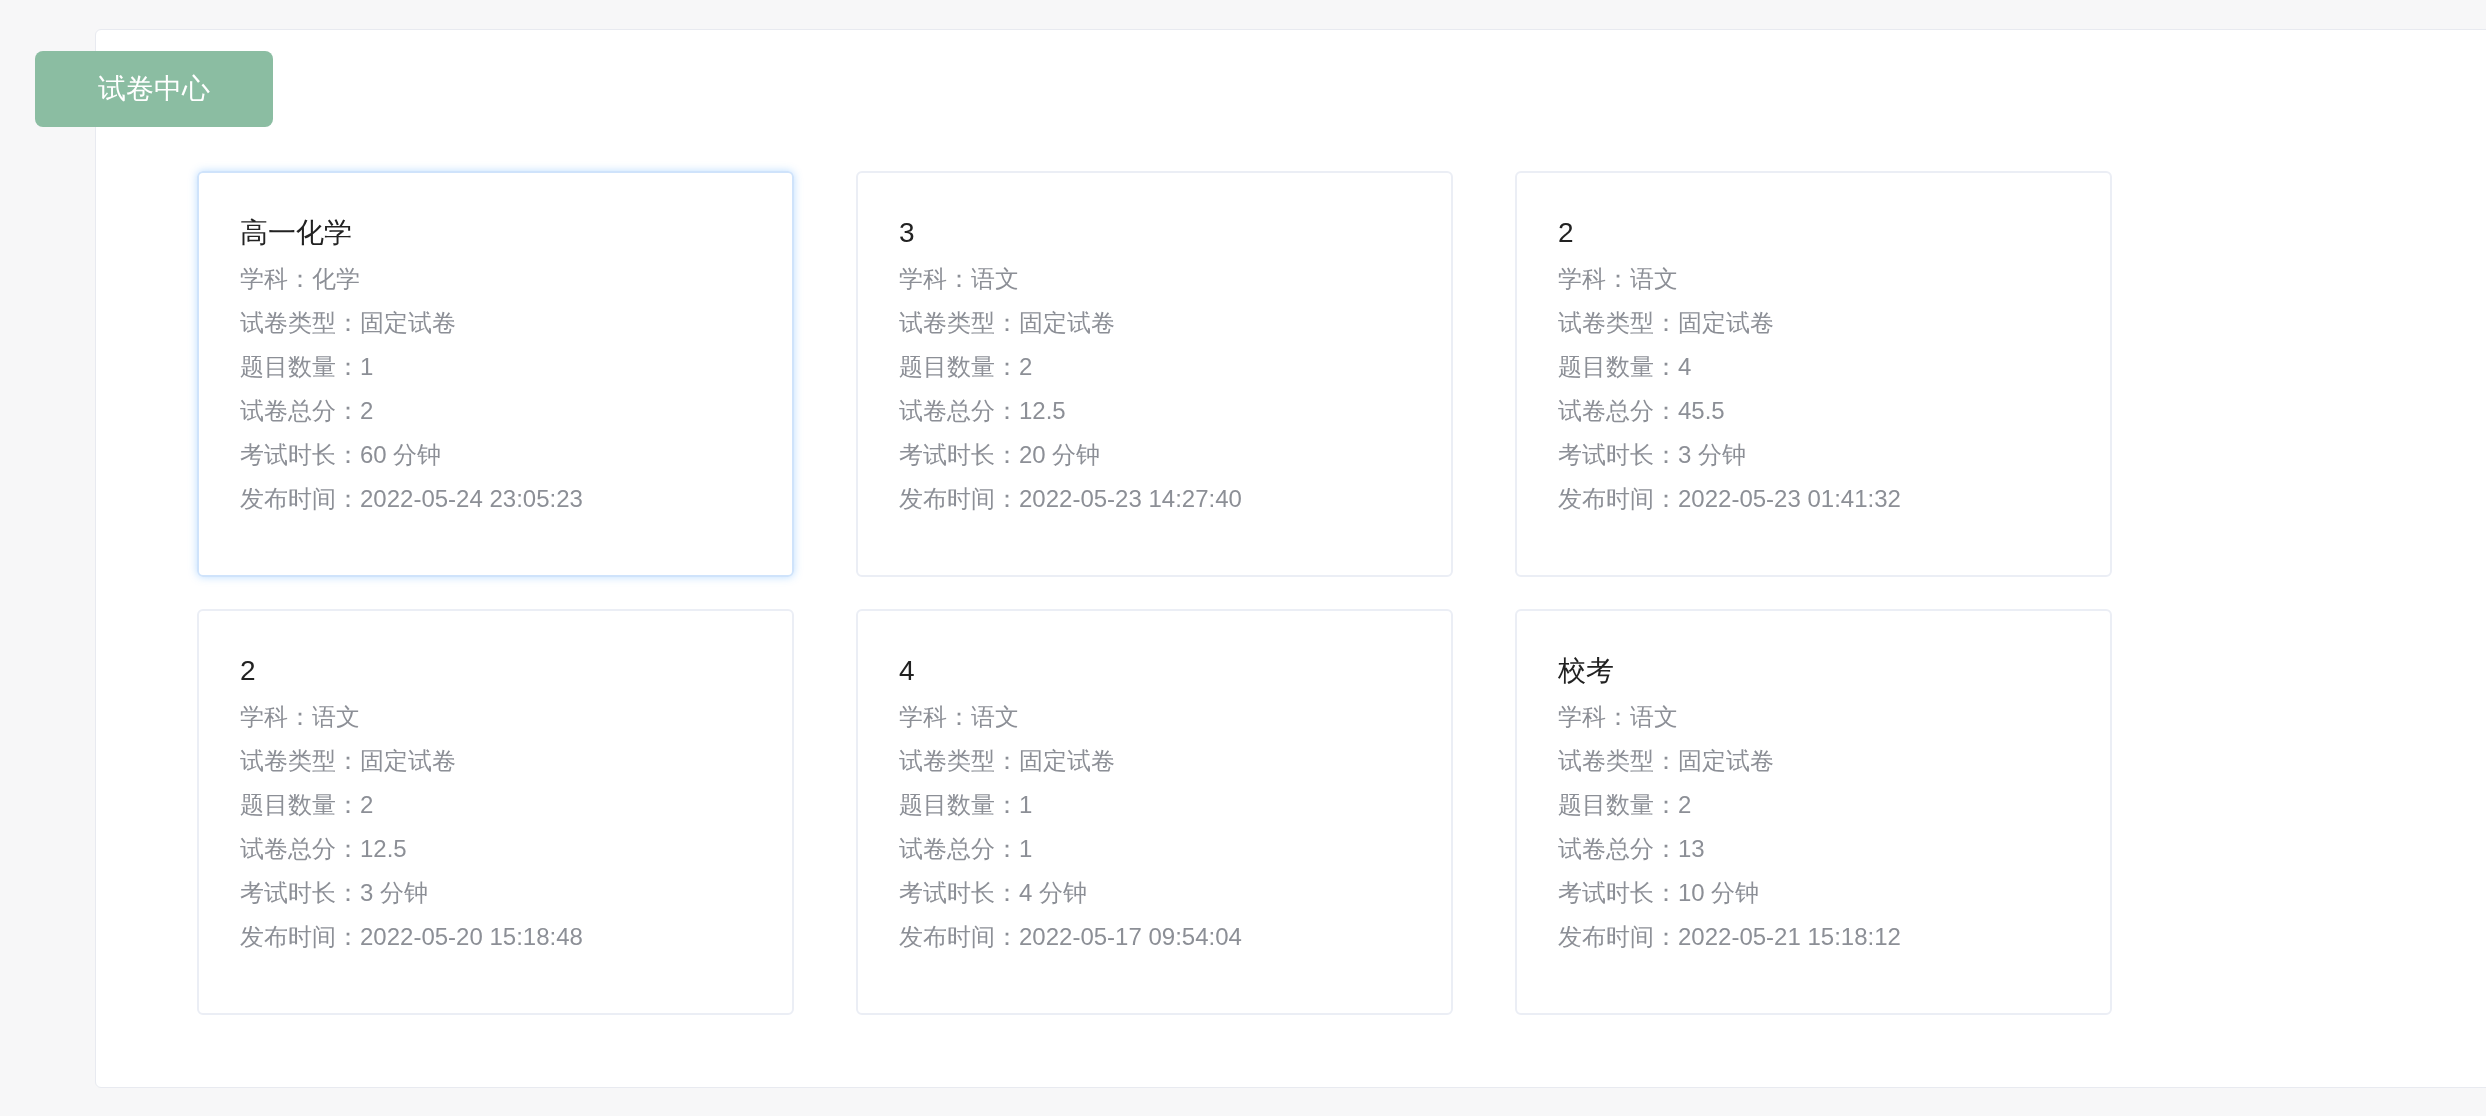  What do you see at coordinates (1789, 937) in the screenshot?
I see `field-value: 2022-05-21 15:18:12` at bounding box center [1789, 937].